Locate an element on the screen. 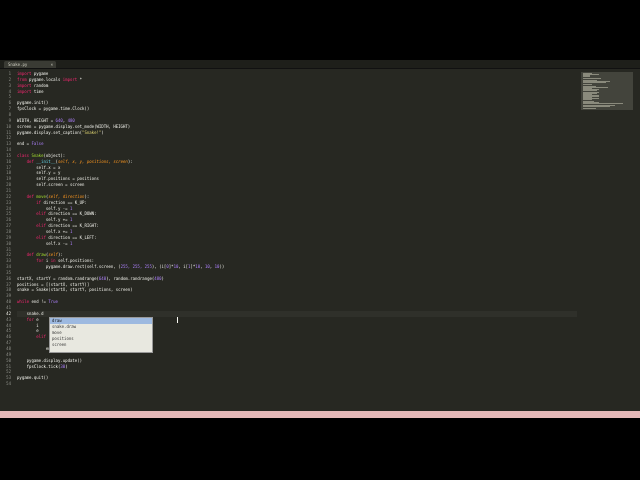 This screenshot has height=480, width=640. tab-label: Snake.py is located at coordinates (18, 64).